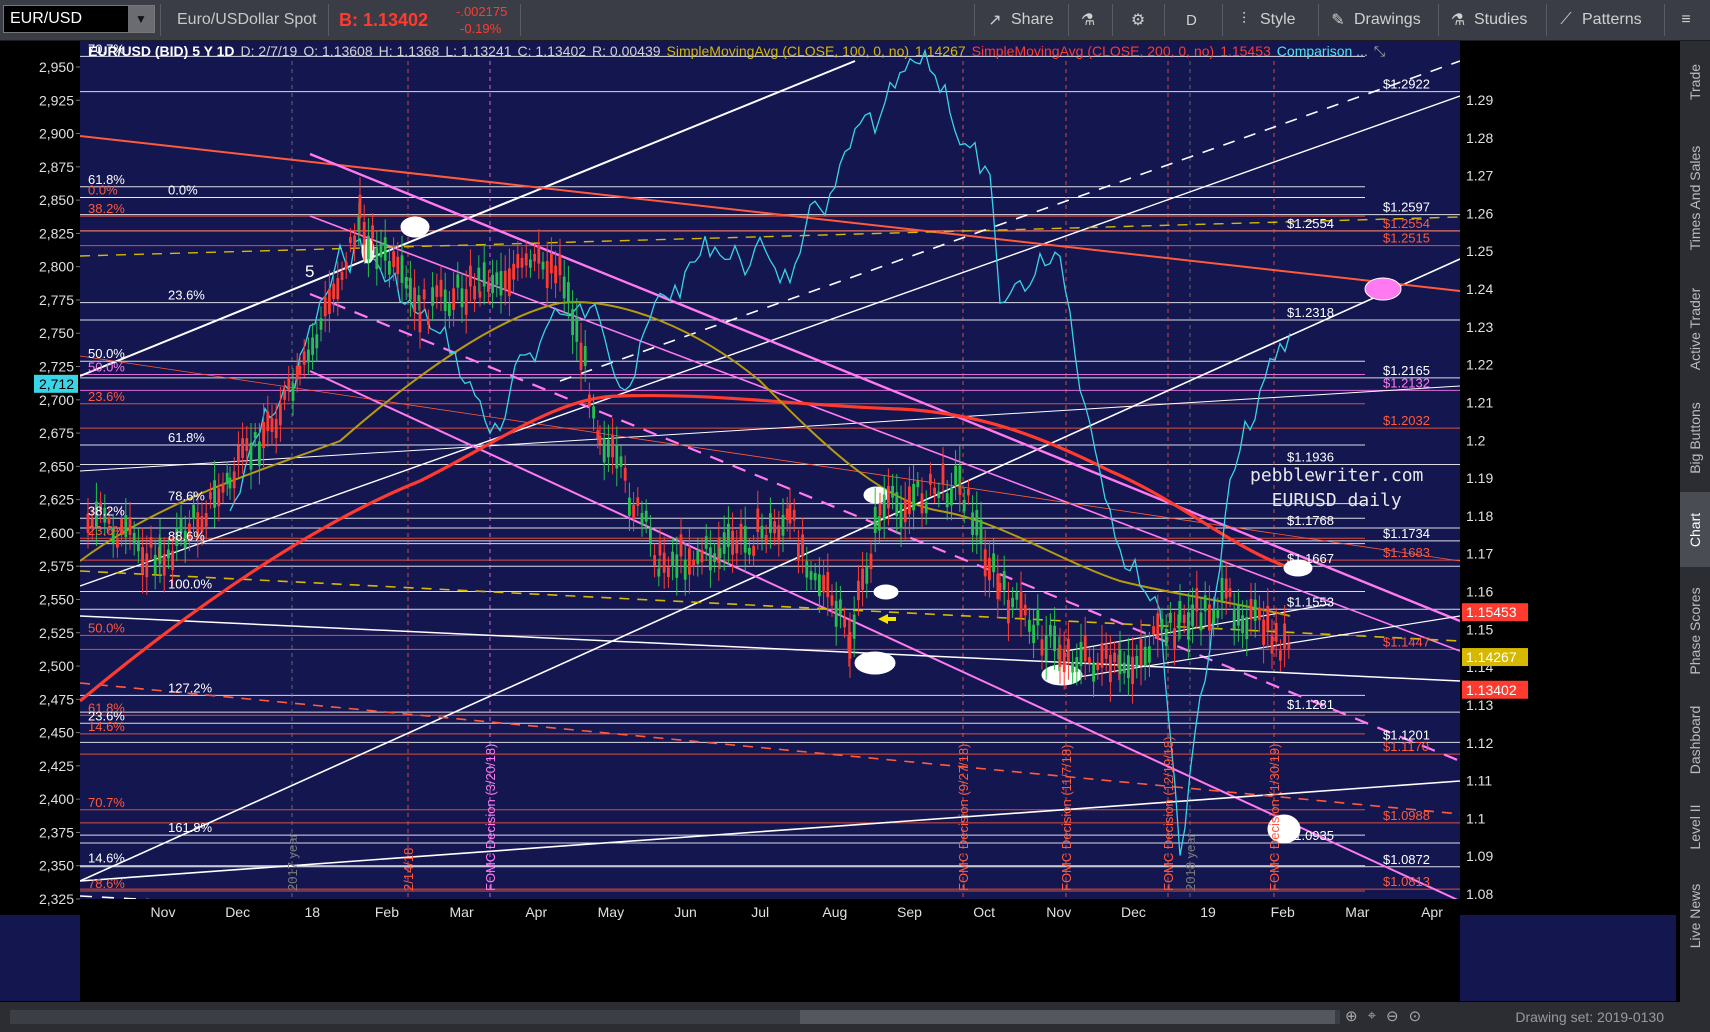 This screenshot has width=1710, height=1032. Describe the element at coordinates (1278, 19) in the screenshot. I see `style-label: Style` at that location.